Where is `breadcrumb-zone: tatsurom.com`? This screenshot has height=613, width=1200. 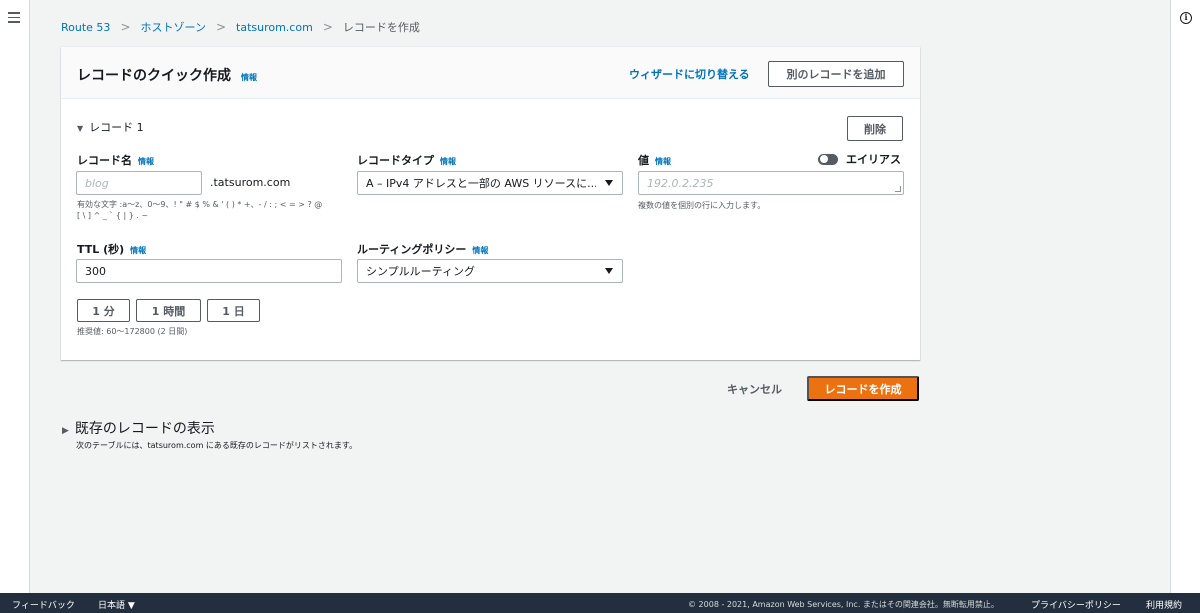 breadcrumb-zone: tatsurom.com is located at coordinates (274, 27).